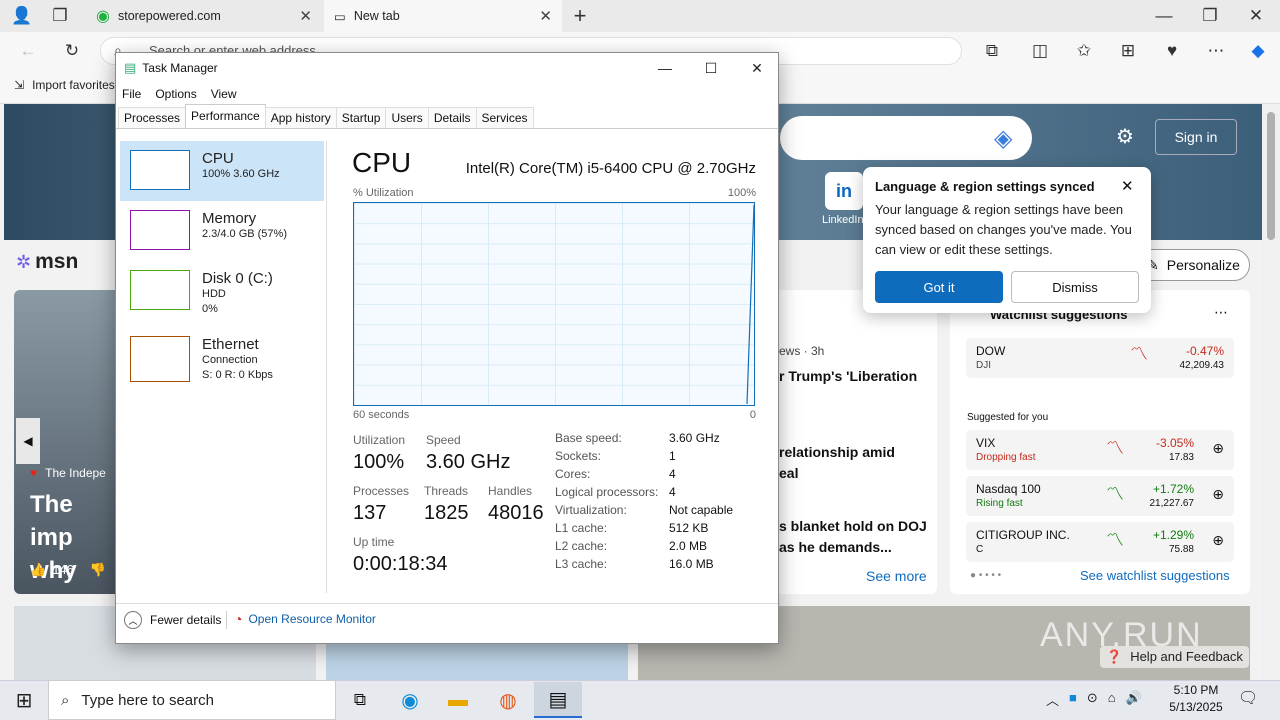 Image resolution: width=1280 pixels, height=720 pixels. I want to click on file-explorer-icon: ▬, so click(458, 700).